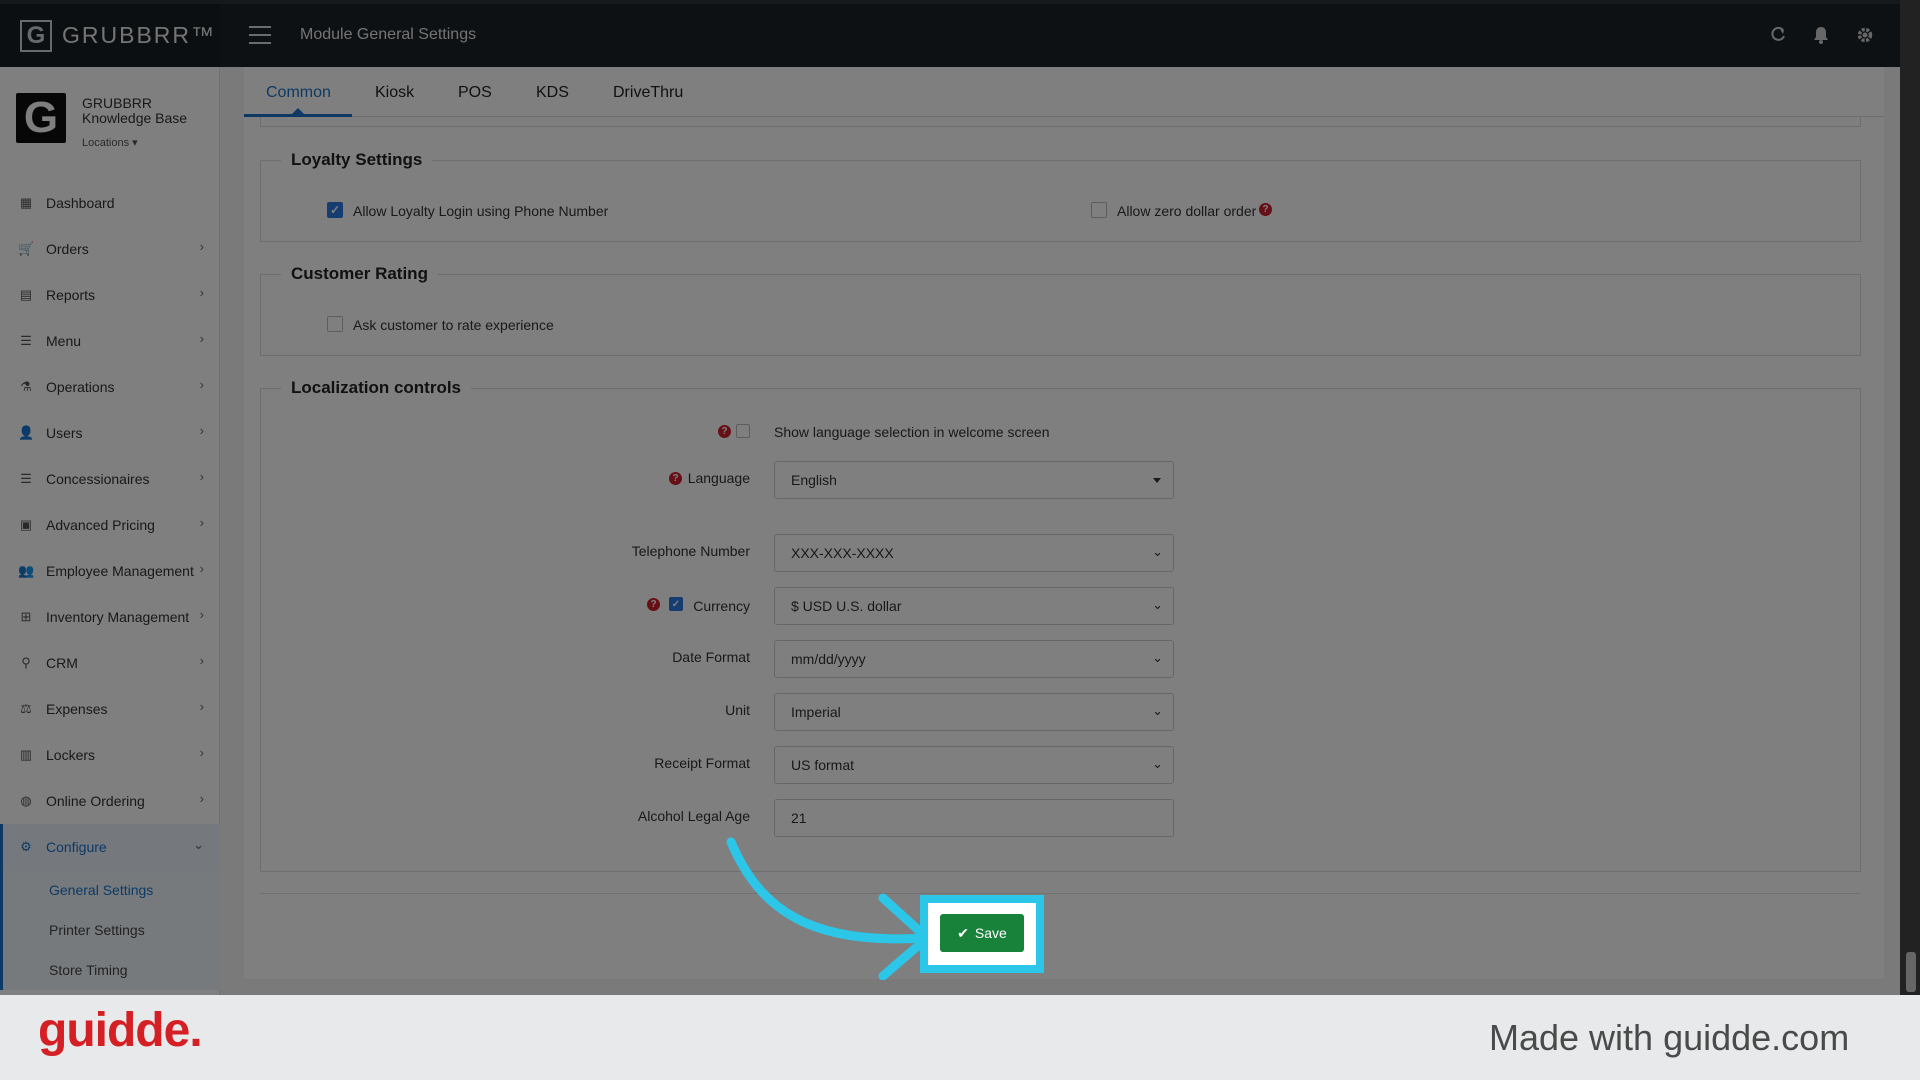 This screenshot has width=1920, height=1080. Describe the element at coordinates (26, 524) in the screenshot. I see `money-icon: ▣` at that location.